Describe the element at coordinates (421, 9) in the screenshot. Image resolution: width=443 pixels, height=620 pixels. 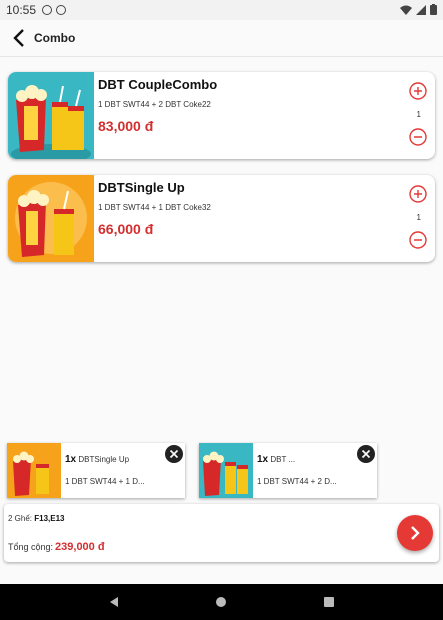
I see `signal-icon` at that location.